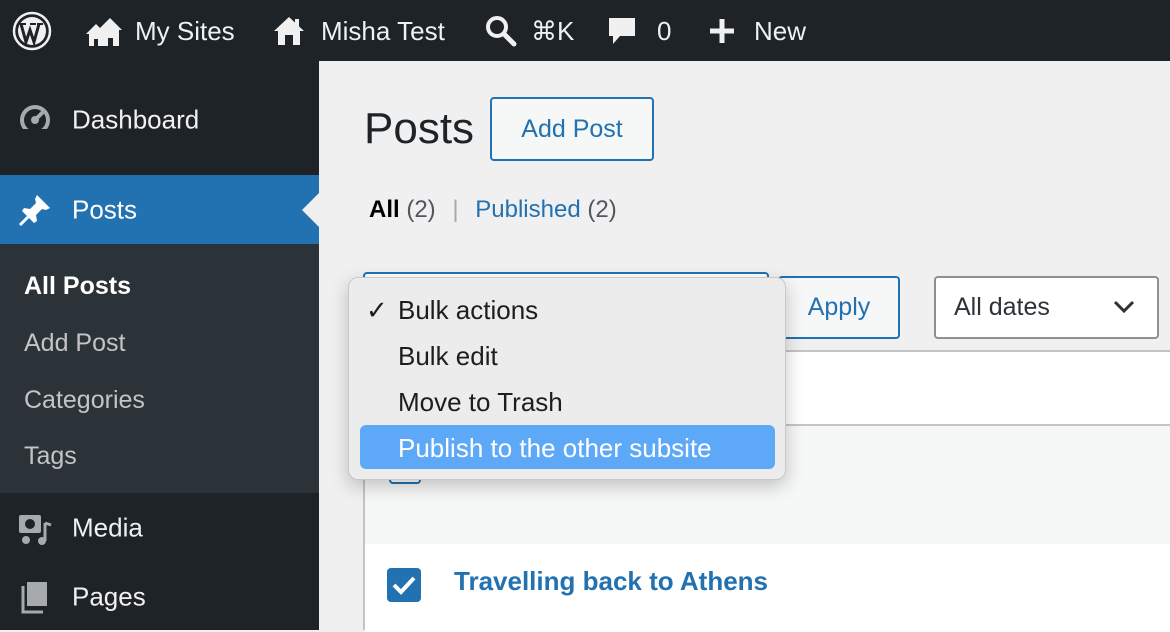  What do you see at coordinates (159, 209) in the screenshot?
I see `sidebar-item-posts: Posts` at bounding box center [159, 209].